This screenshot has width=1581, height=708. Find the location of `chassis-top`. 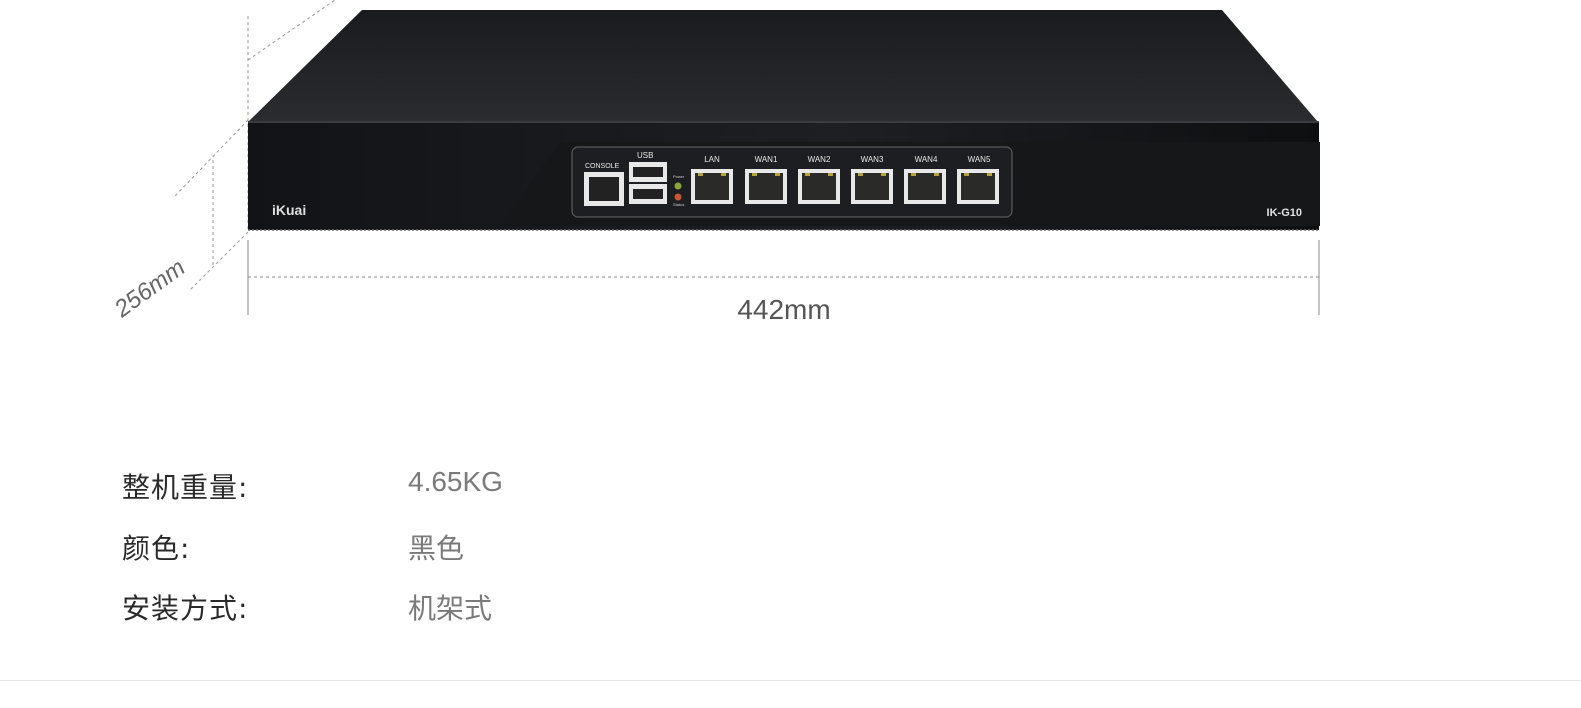

chassis-top is located at coordinates (783, 66).